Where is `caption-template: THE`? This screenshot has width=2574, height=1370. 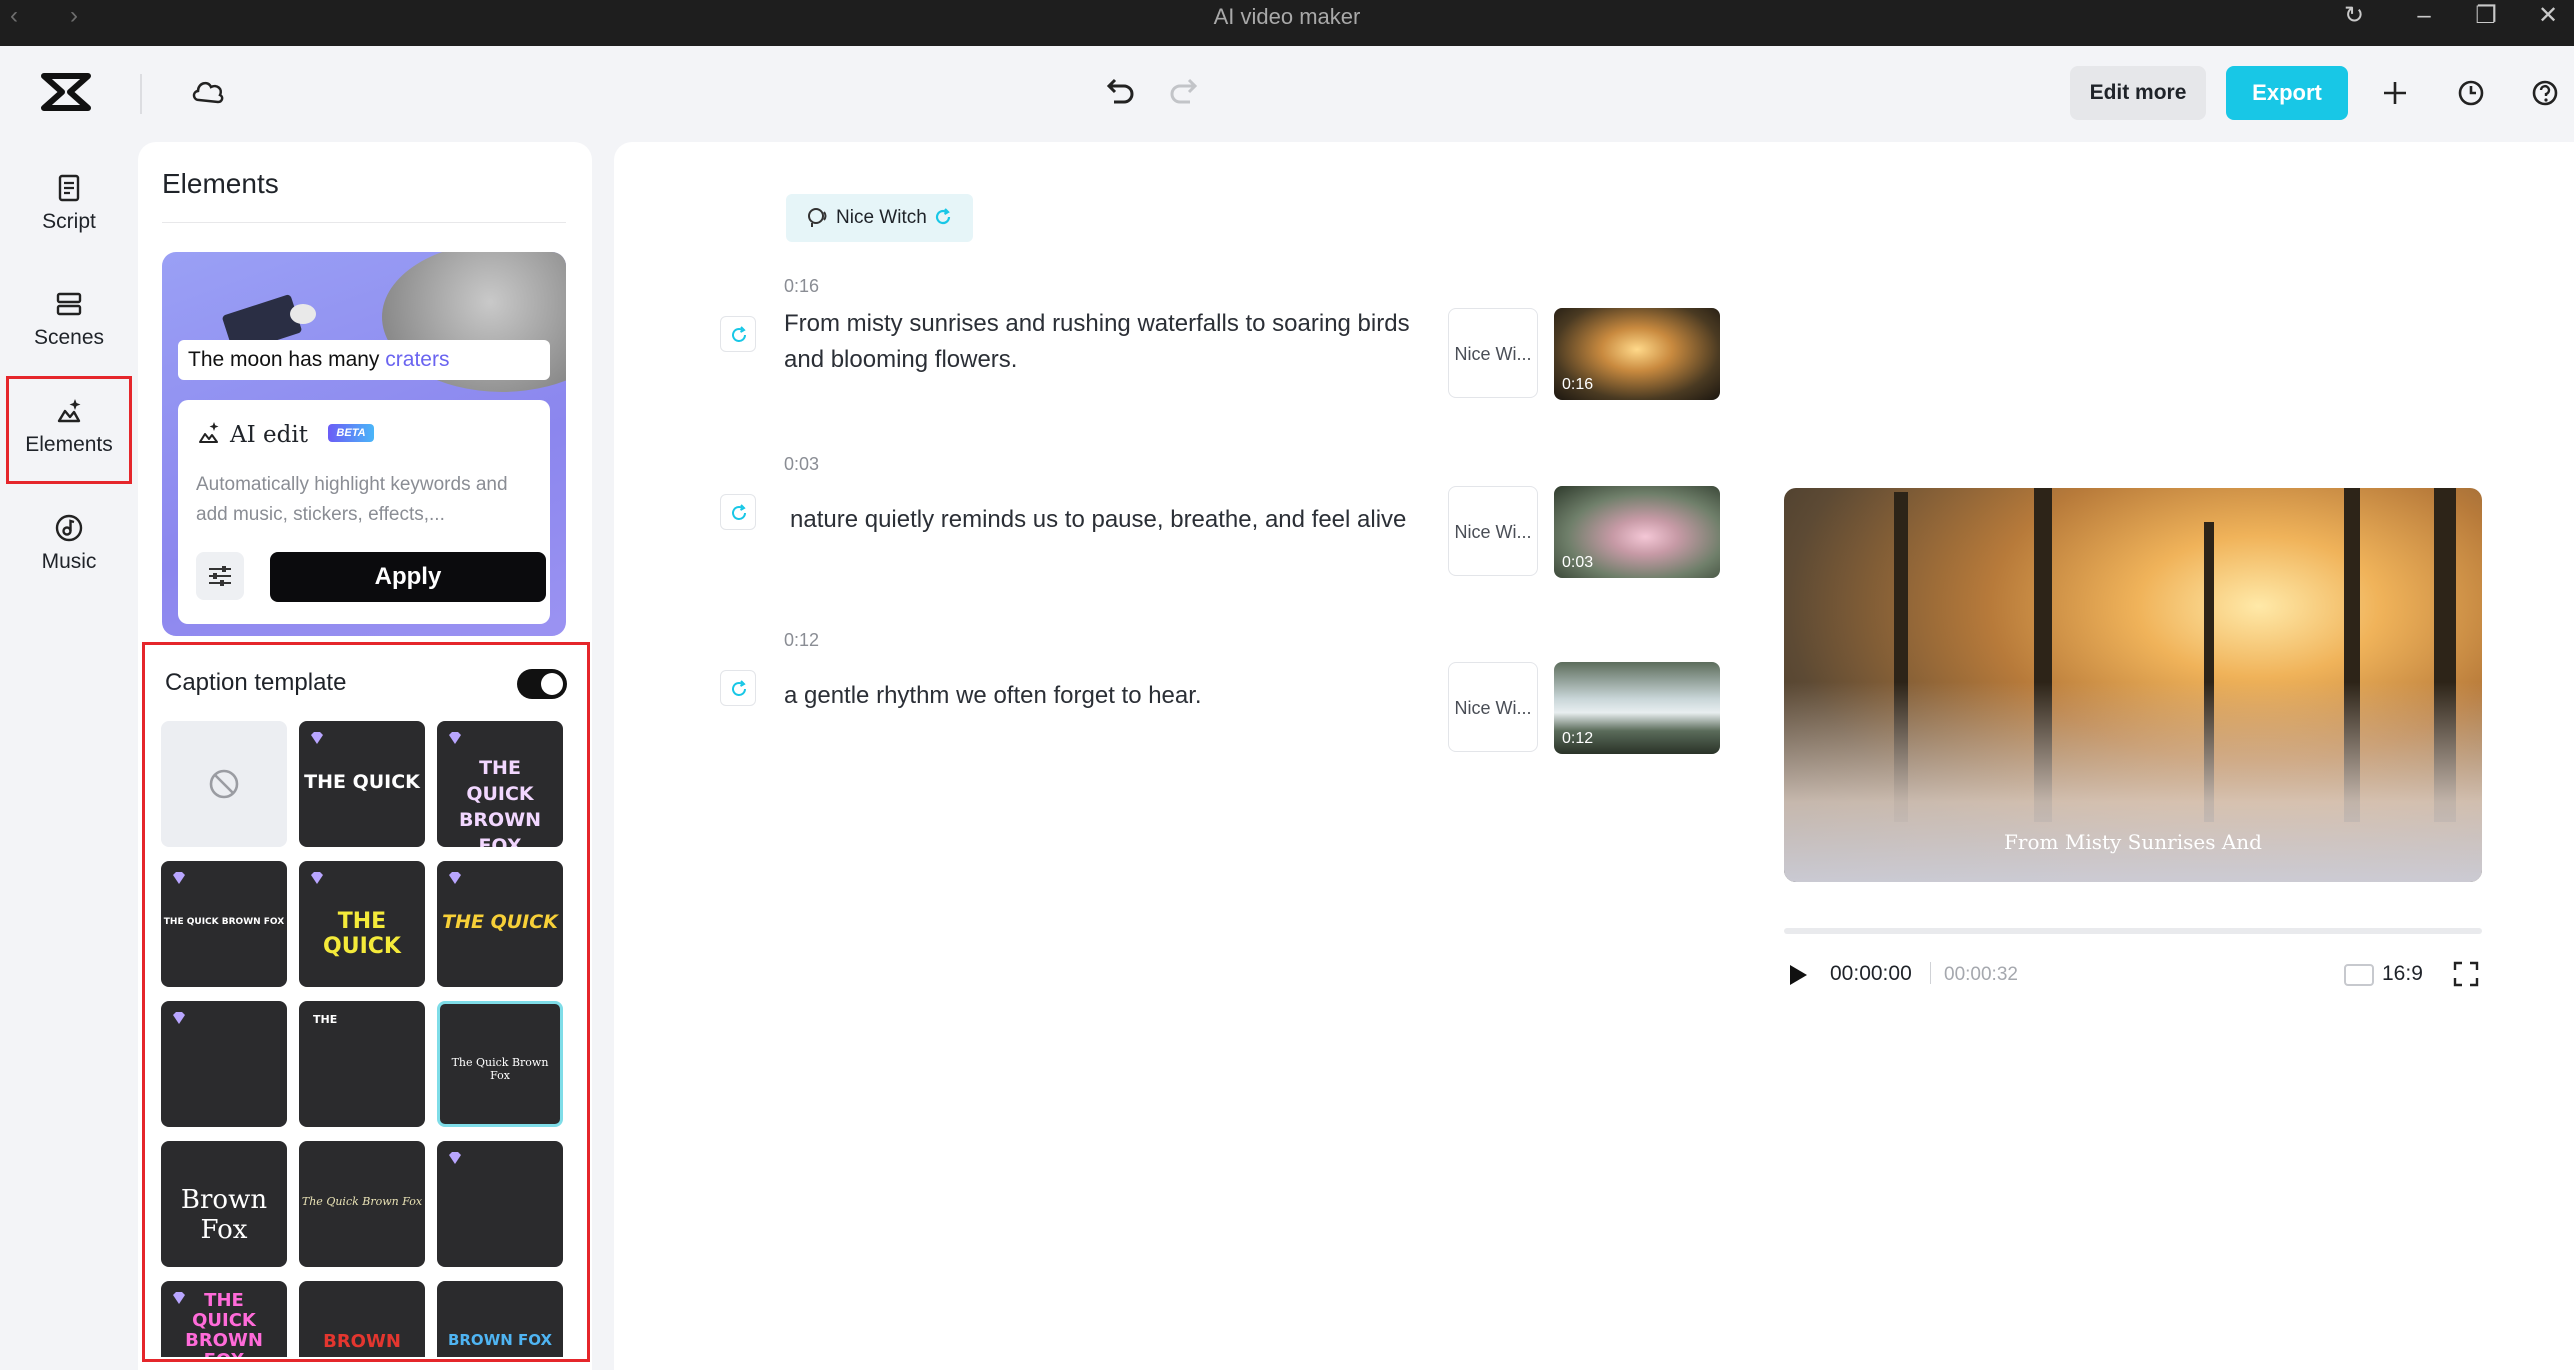 caption-template: THE is located at coordinates (362, 1064).